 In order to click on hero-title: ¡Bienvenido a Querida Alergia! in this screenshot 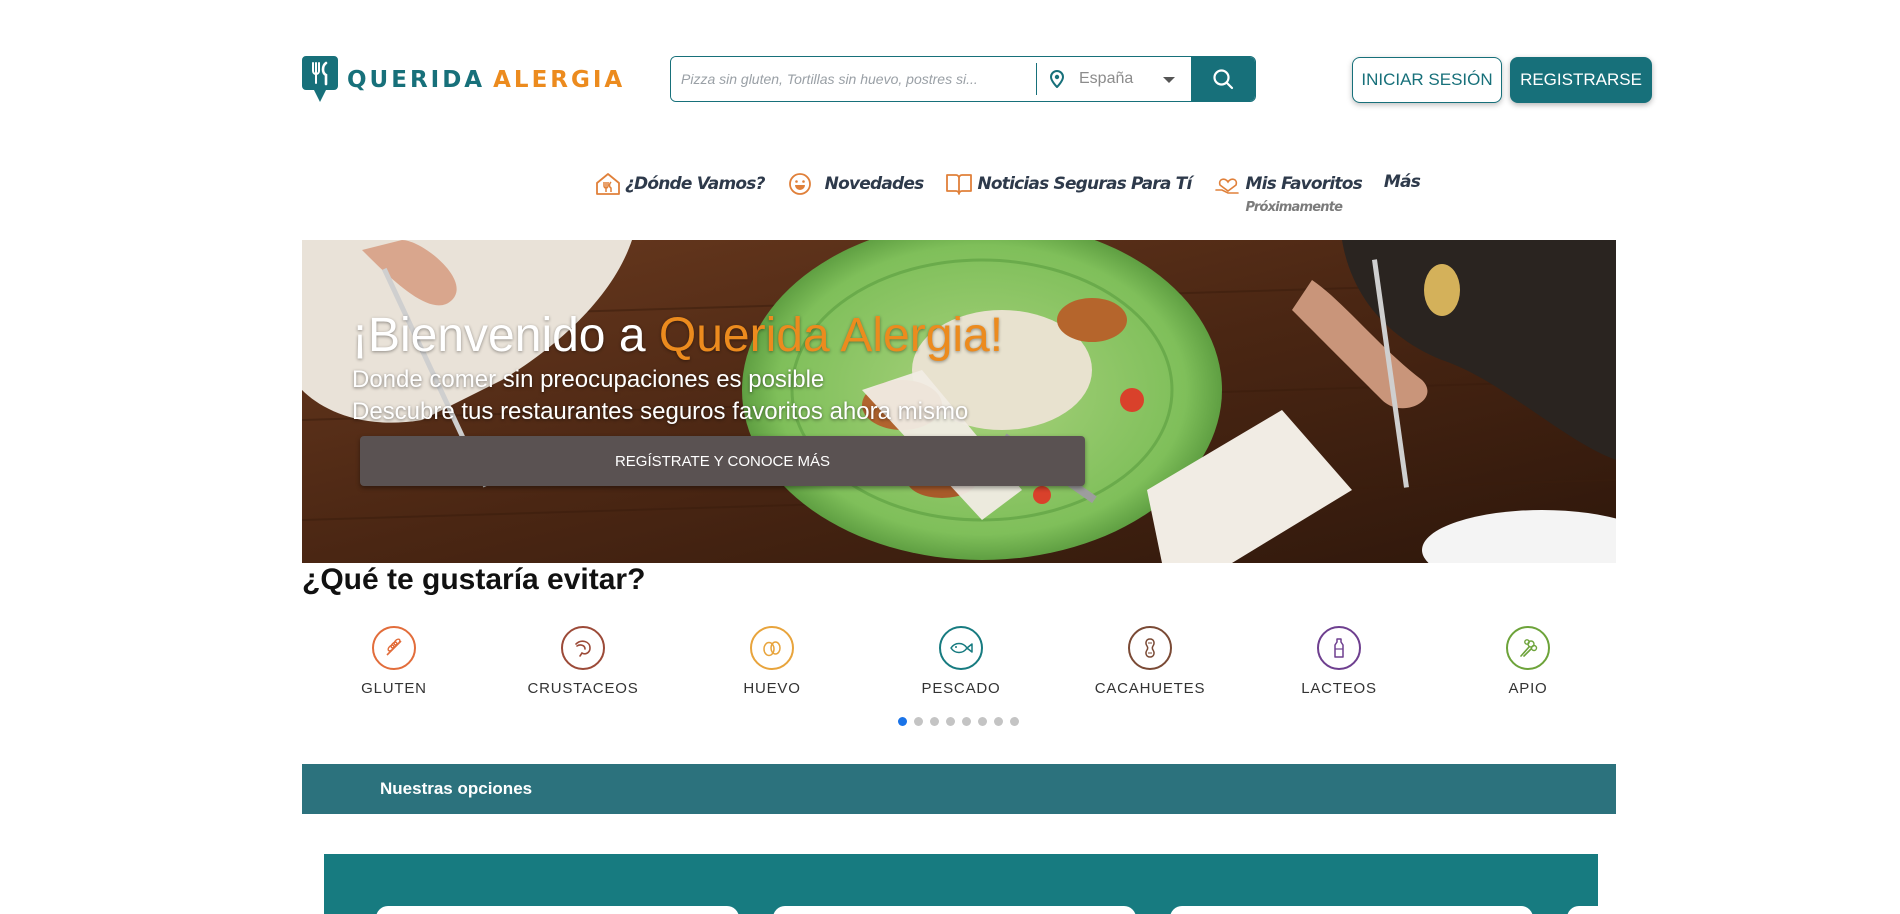, I will do `click(678, 335)`.